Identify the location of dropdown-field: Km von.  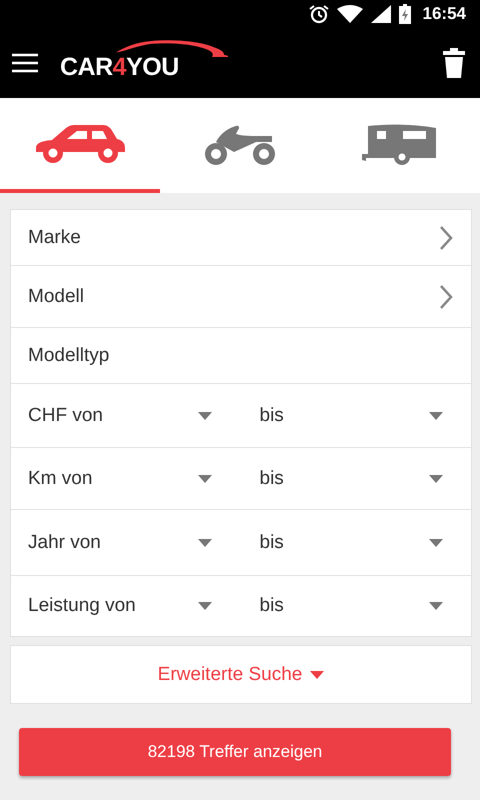
(60, 479).